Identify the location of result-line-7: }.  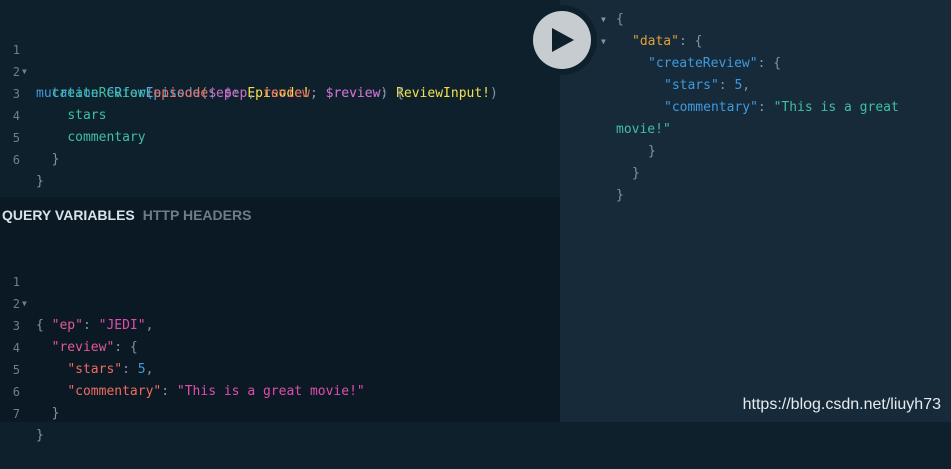
(652, 151).